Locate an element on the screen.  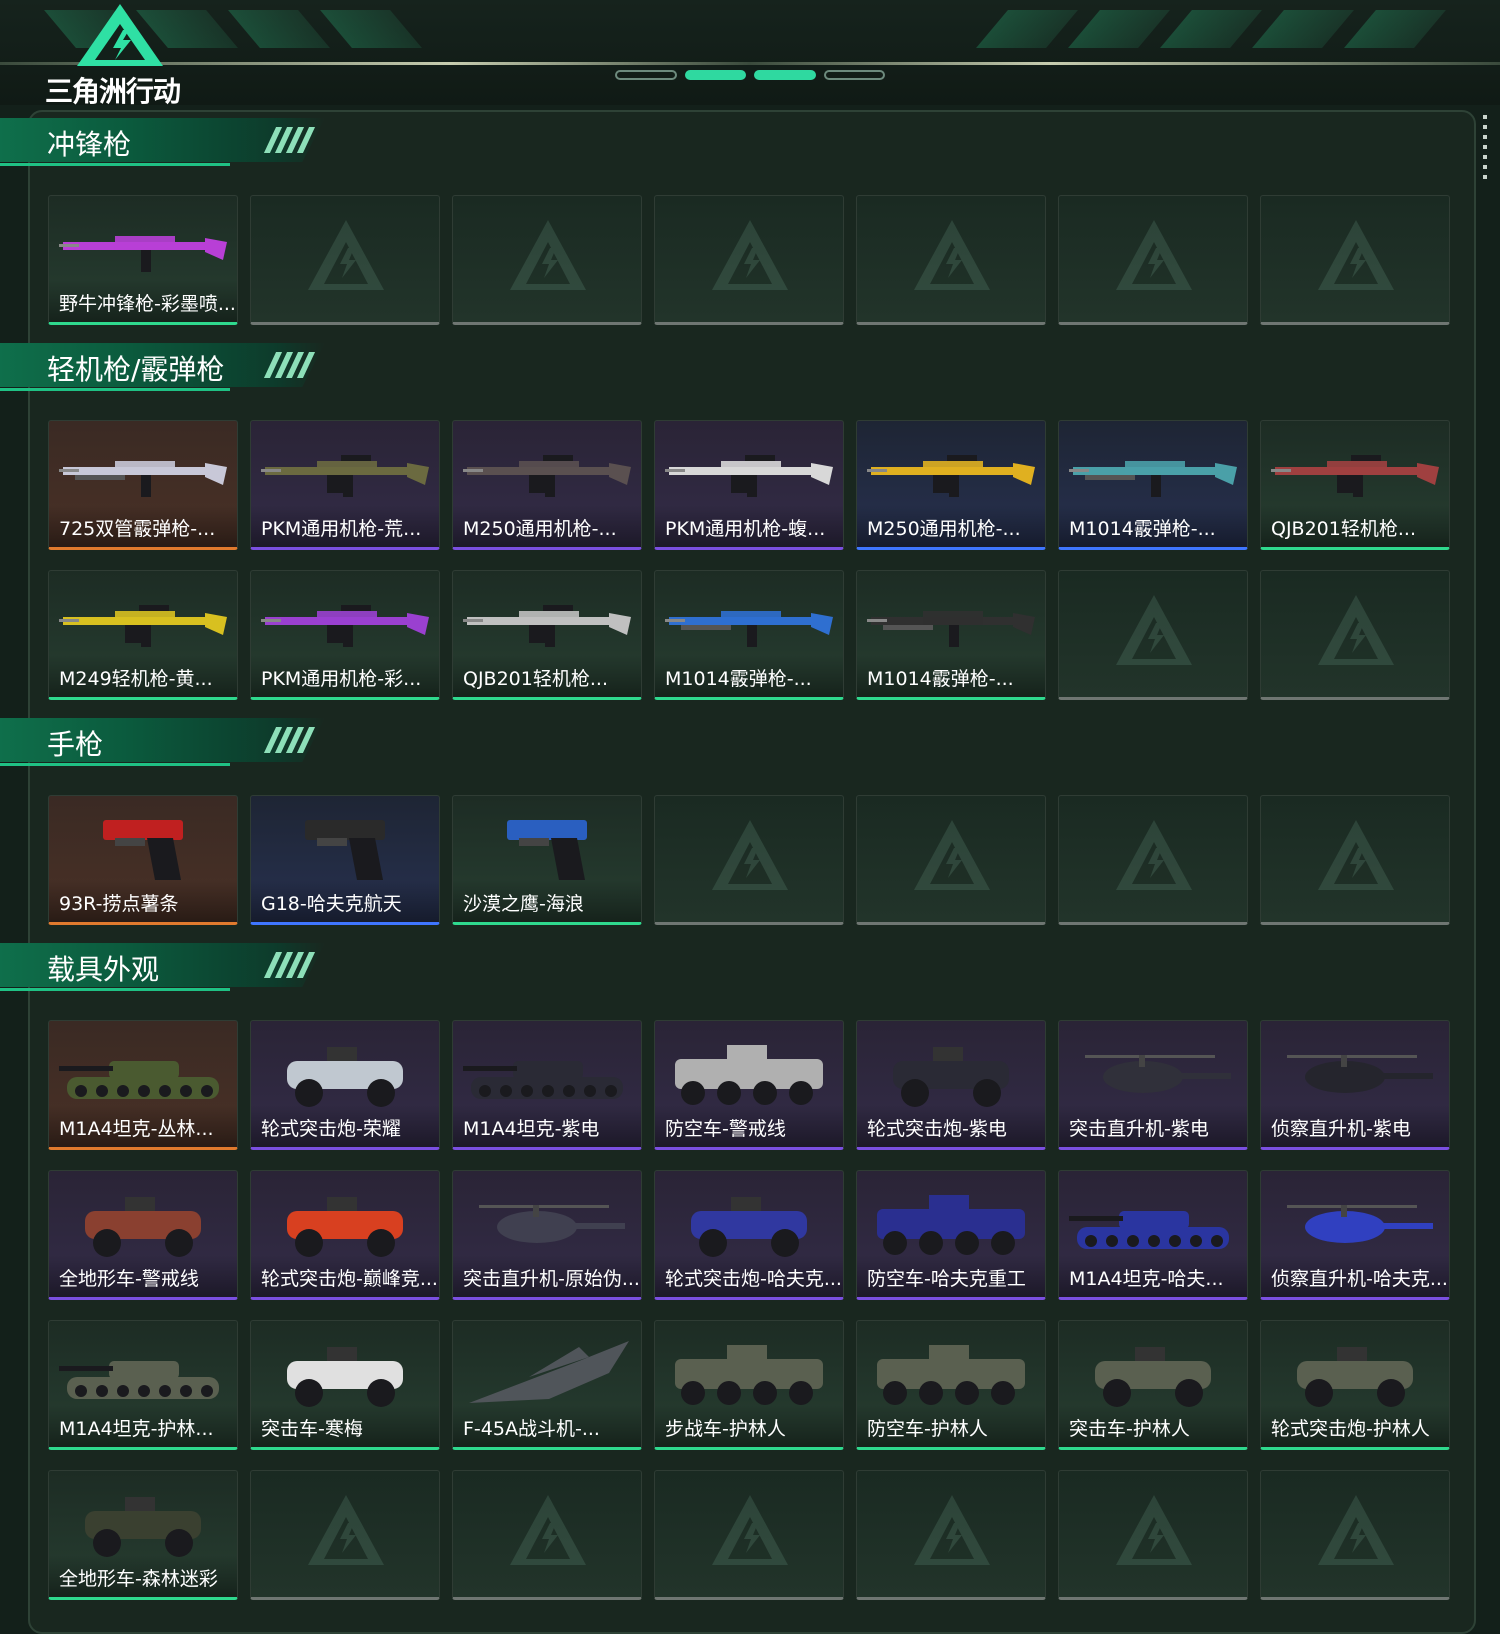
collection-item-card: 突击直升机-紫电 is located at coordinates (1153, 1085).